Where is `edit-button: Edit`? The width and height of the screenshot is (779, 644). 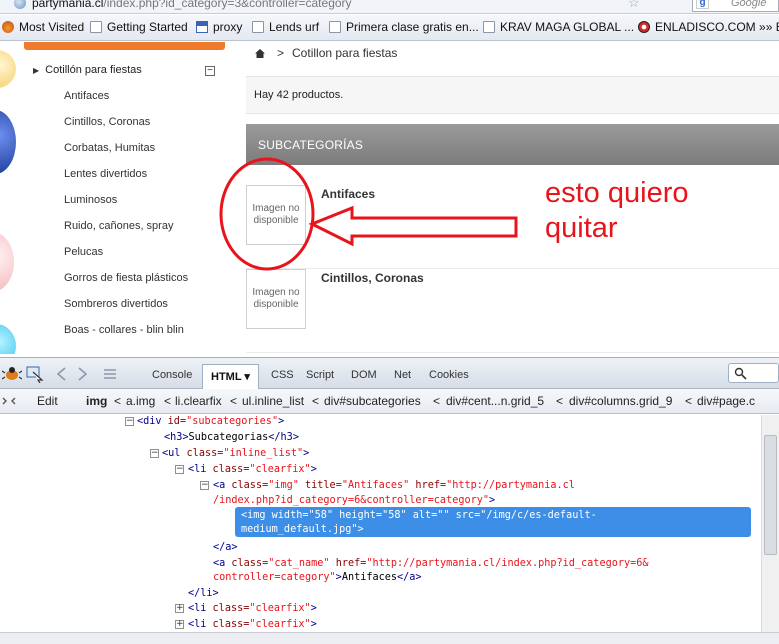 edit-button: Edit is located at coordinates (47, 401).